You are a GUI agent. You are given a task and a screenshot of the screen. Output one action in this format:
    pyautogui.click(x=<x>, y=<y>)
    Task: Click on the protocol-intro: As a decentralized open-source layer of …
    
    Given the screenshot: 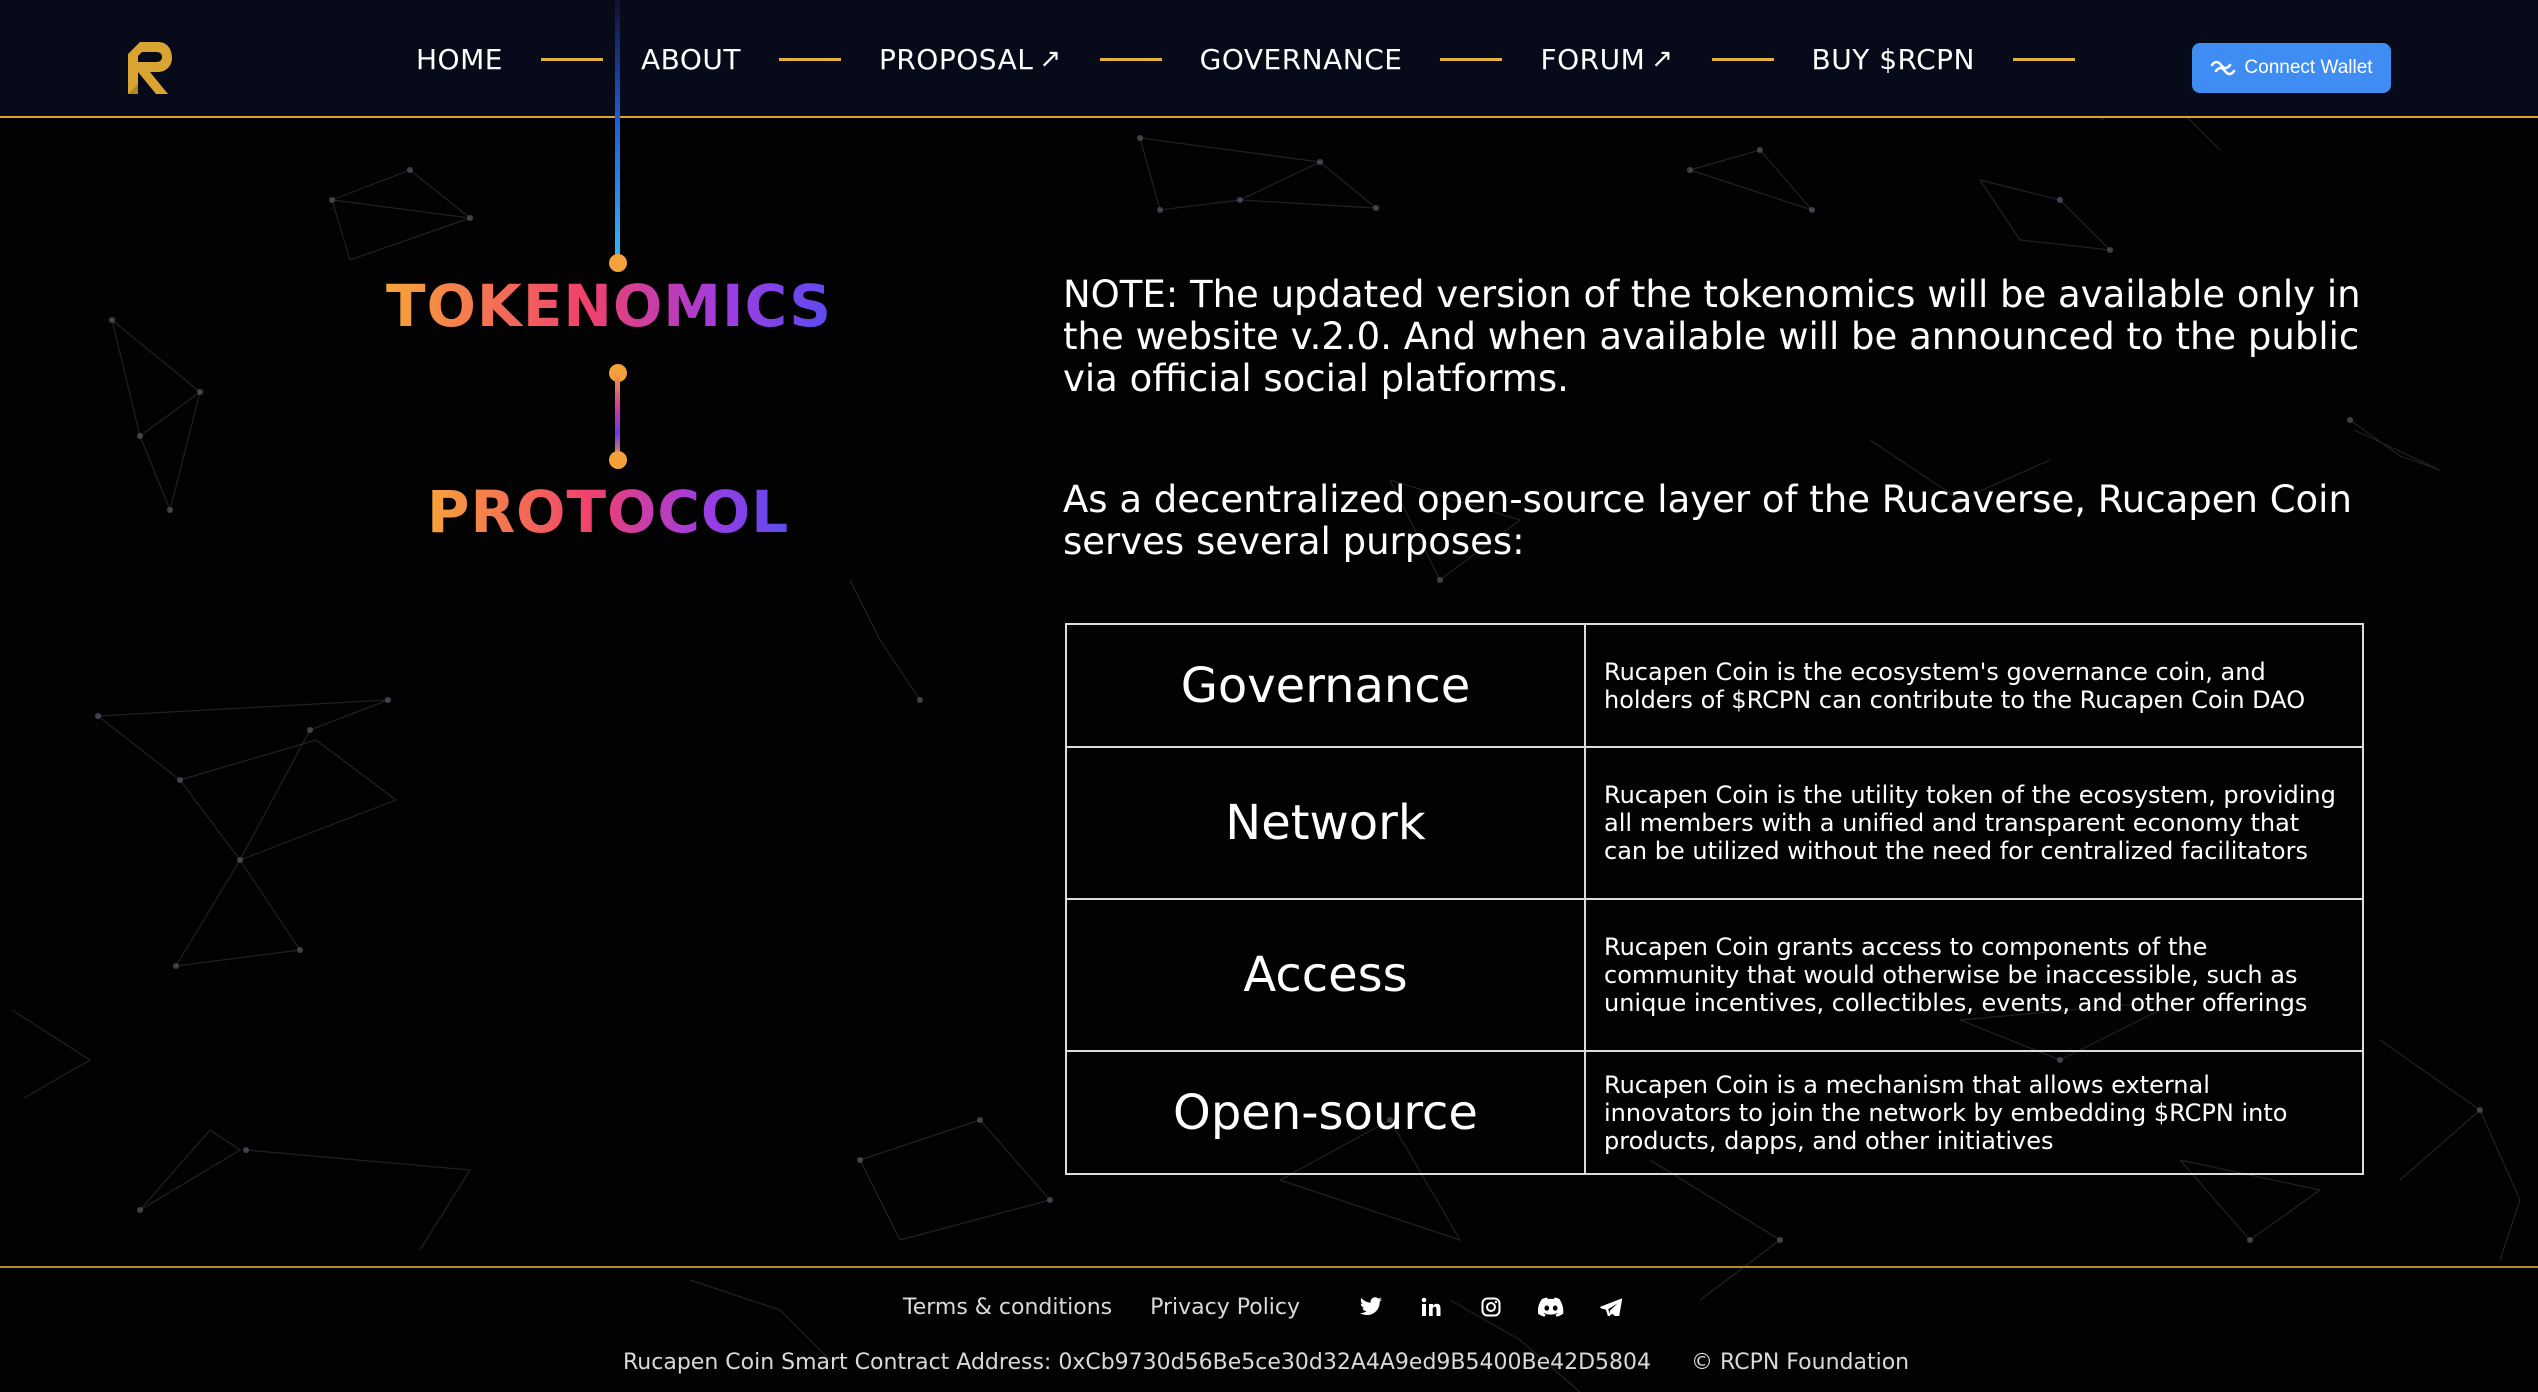 What is the action you would take?
    pyautogui.click(x=1707, y=520)
    